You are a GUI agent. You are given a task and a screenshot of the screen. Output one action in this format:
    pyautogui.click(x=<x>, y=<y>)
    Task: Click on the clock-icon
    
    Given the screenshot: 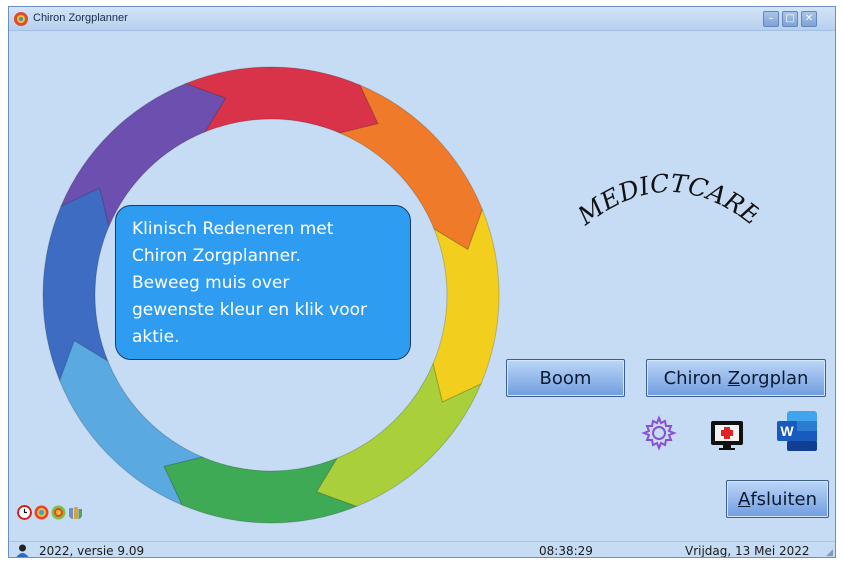 What is the action you would take?
    pyautogui.click(x=24, y=512)
    